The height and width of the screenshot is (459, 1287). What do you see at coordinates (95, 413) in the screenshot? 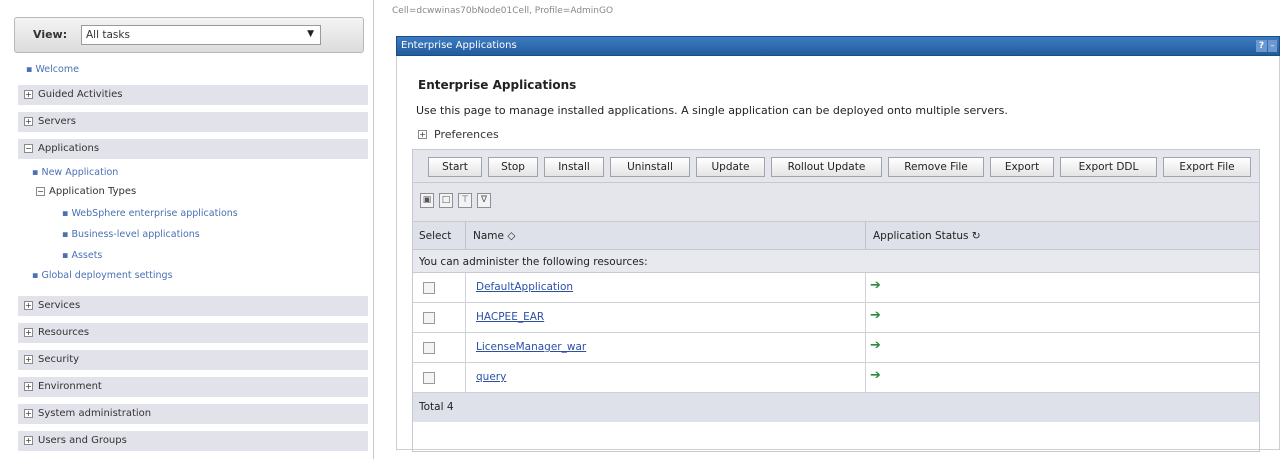
I see `nav-section-label: System administration` at bounding box center [95, 413].